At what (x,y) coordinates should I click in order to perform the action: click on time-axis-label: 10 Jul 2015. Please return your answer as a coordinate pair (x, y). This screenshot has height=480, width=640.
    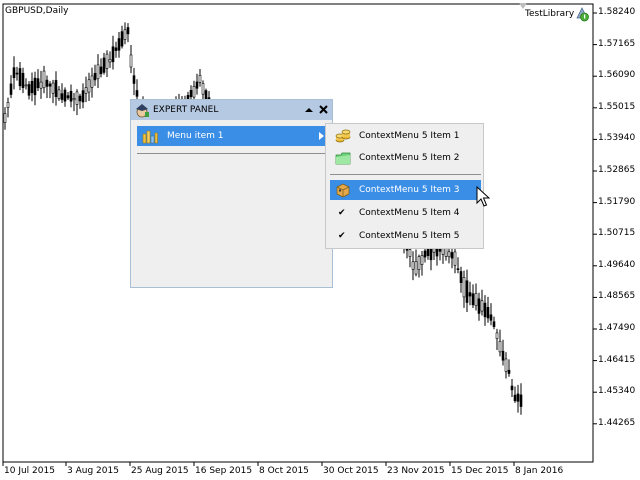
    Looking at the image, I should click on (29, 471).